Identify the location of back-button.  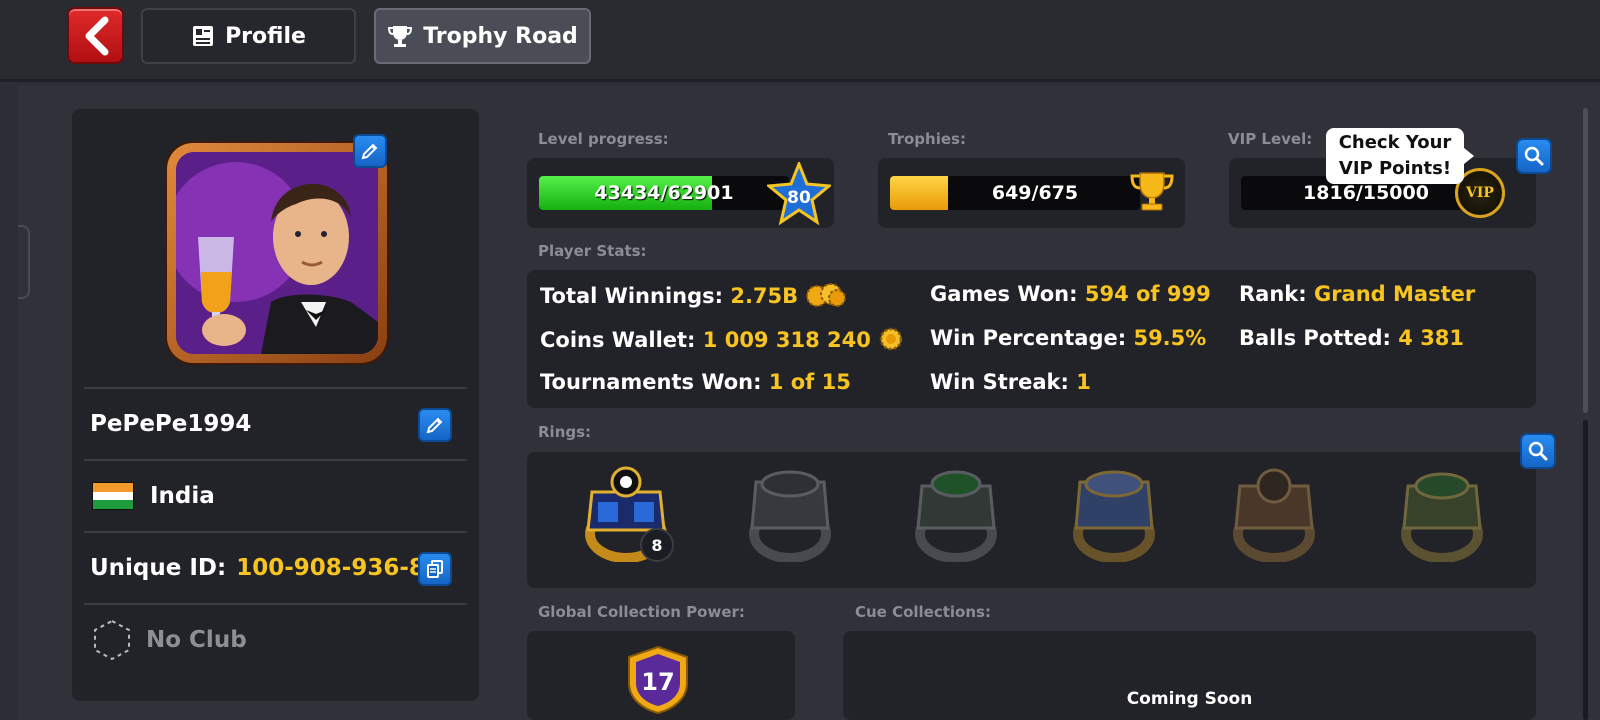
(95, 35).